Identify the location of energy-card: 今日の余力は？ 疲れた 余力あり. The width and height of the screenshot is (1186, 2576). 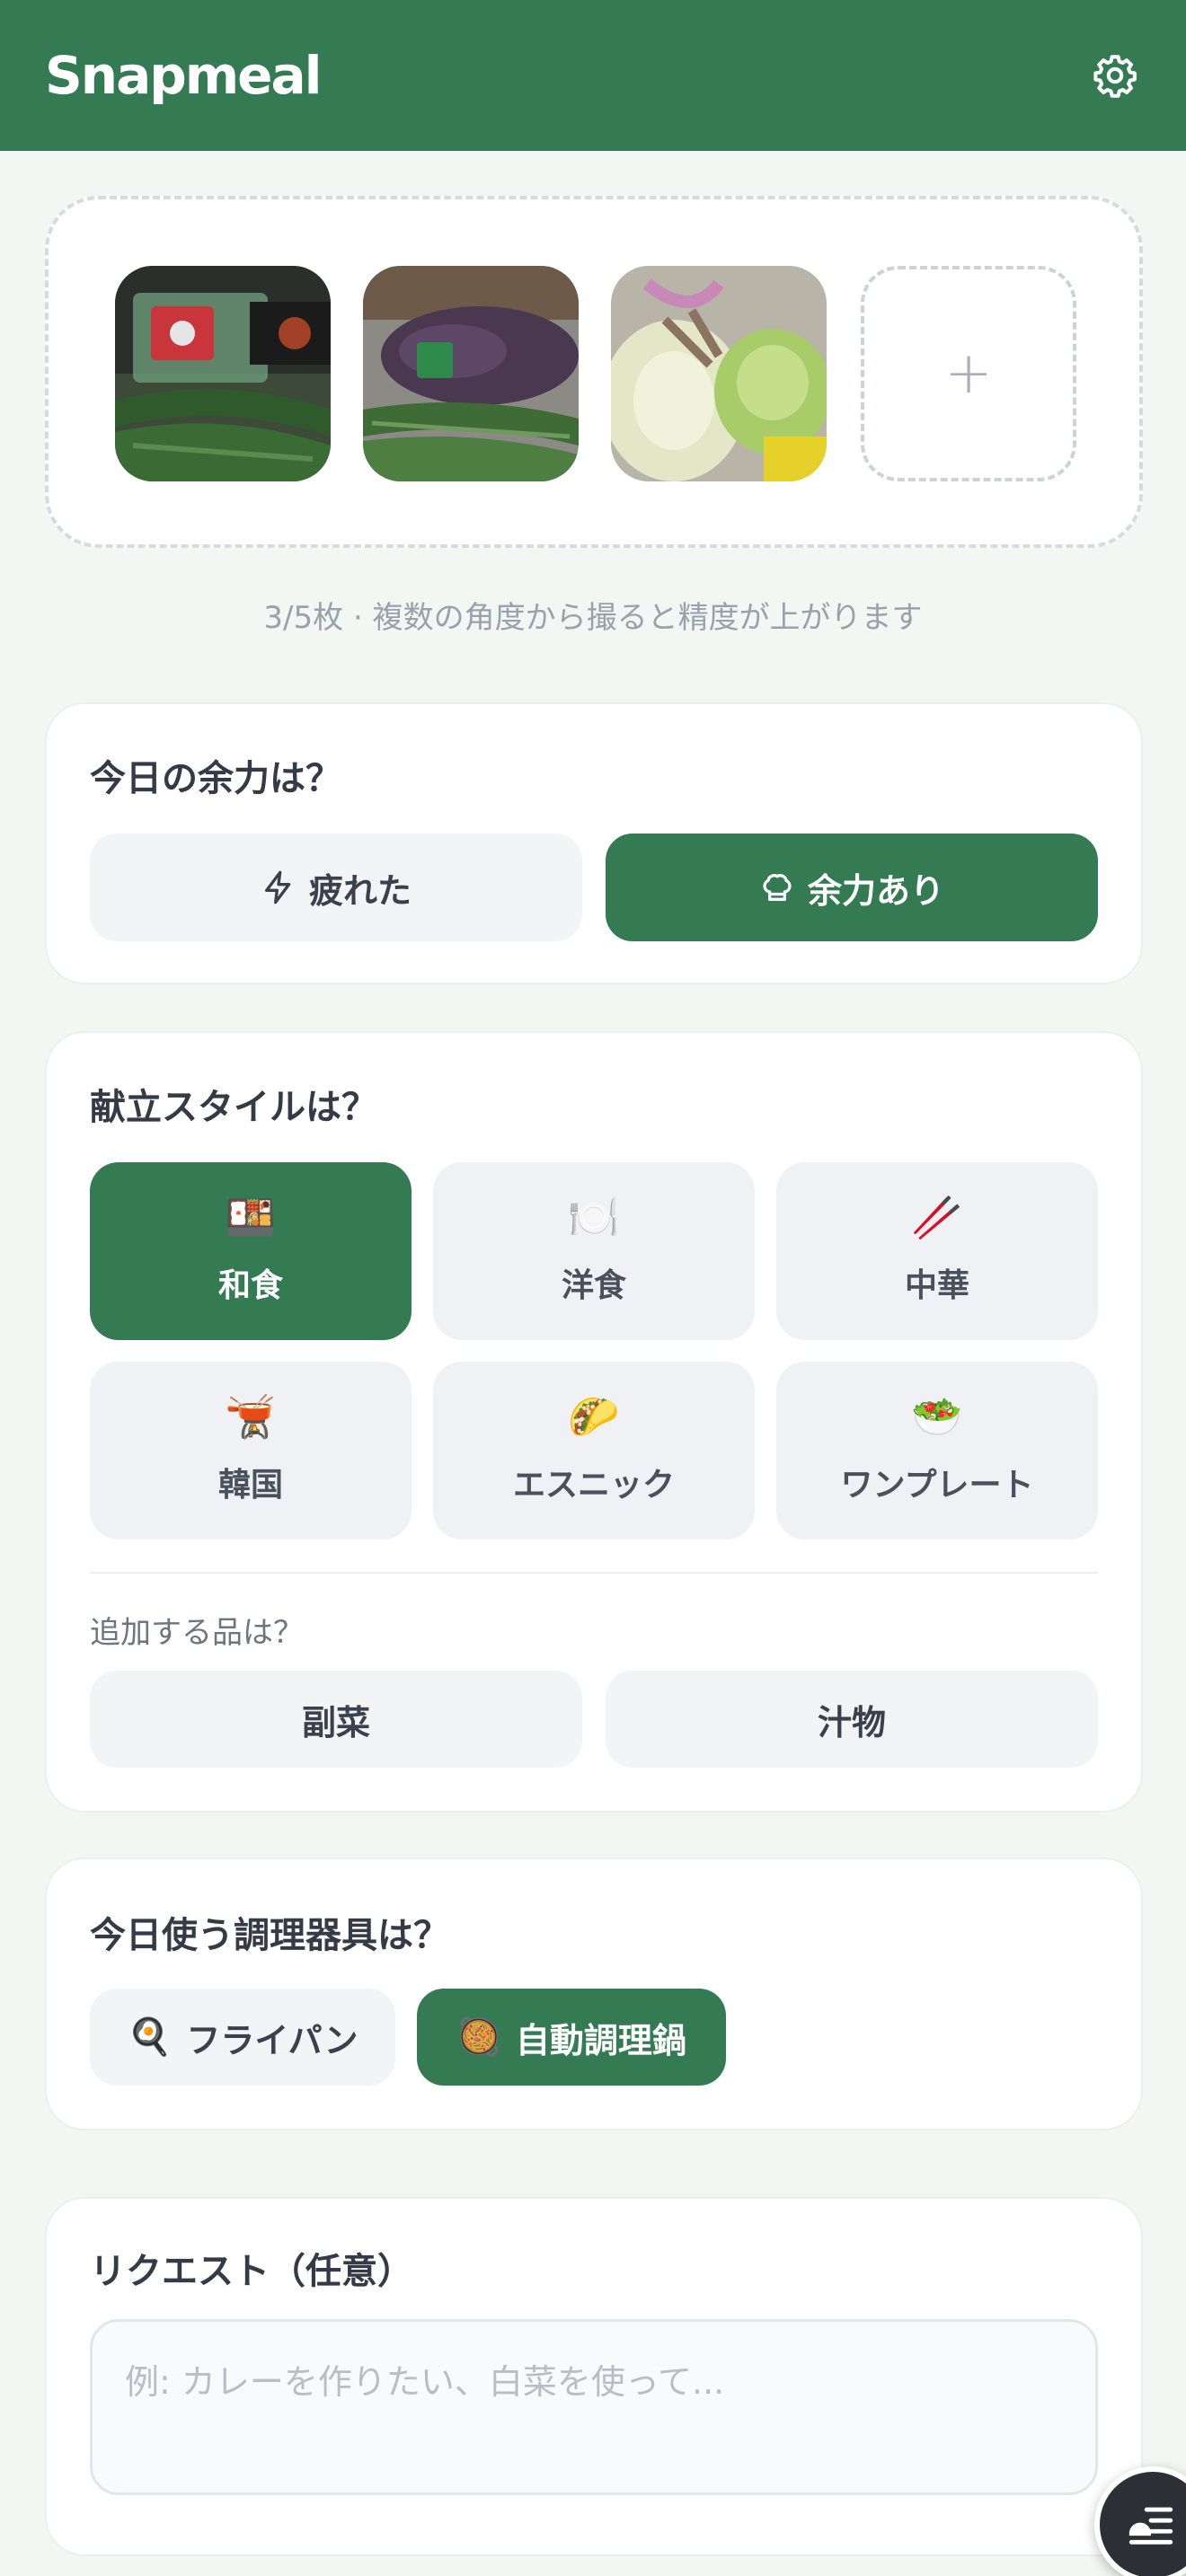
(594, 843).